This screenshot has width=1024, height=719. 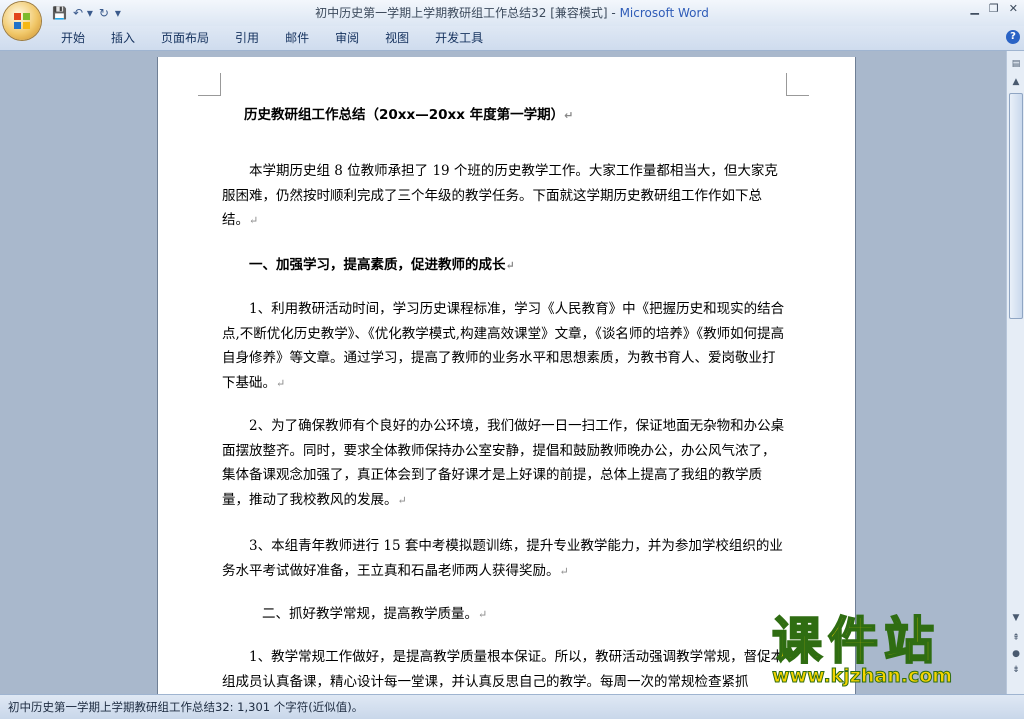 I want to click on status-bar: 初中历史第一学期上学期教研组工作总结32: 1,301 个字符(近似值)。, so click(x=512, y=706).